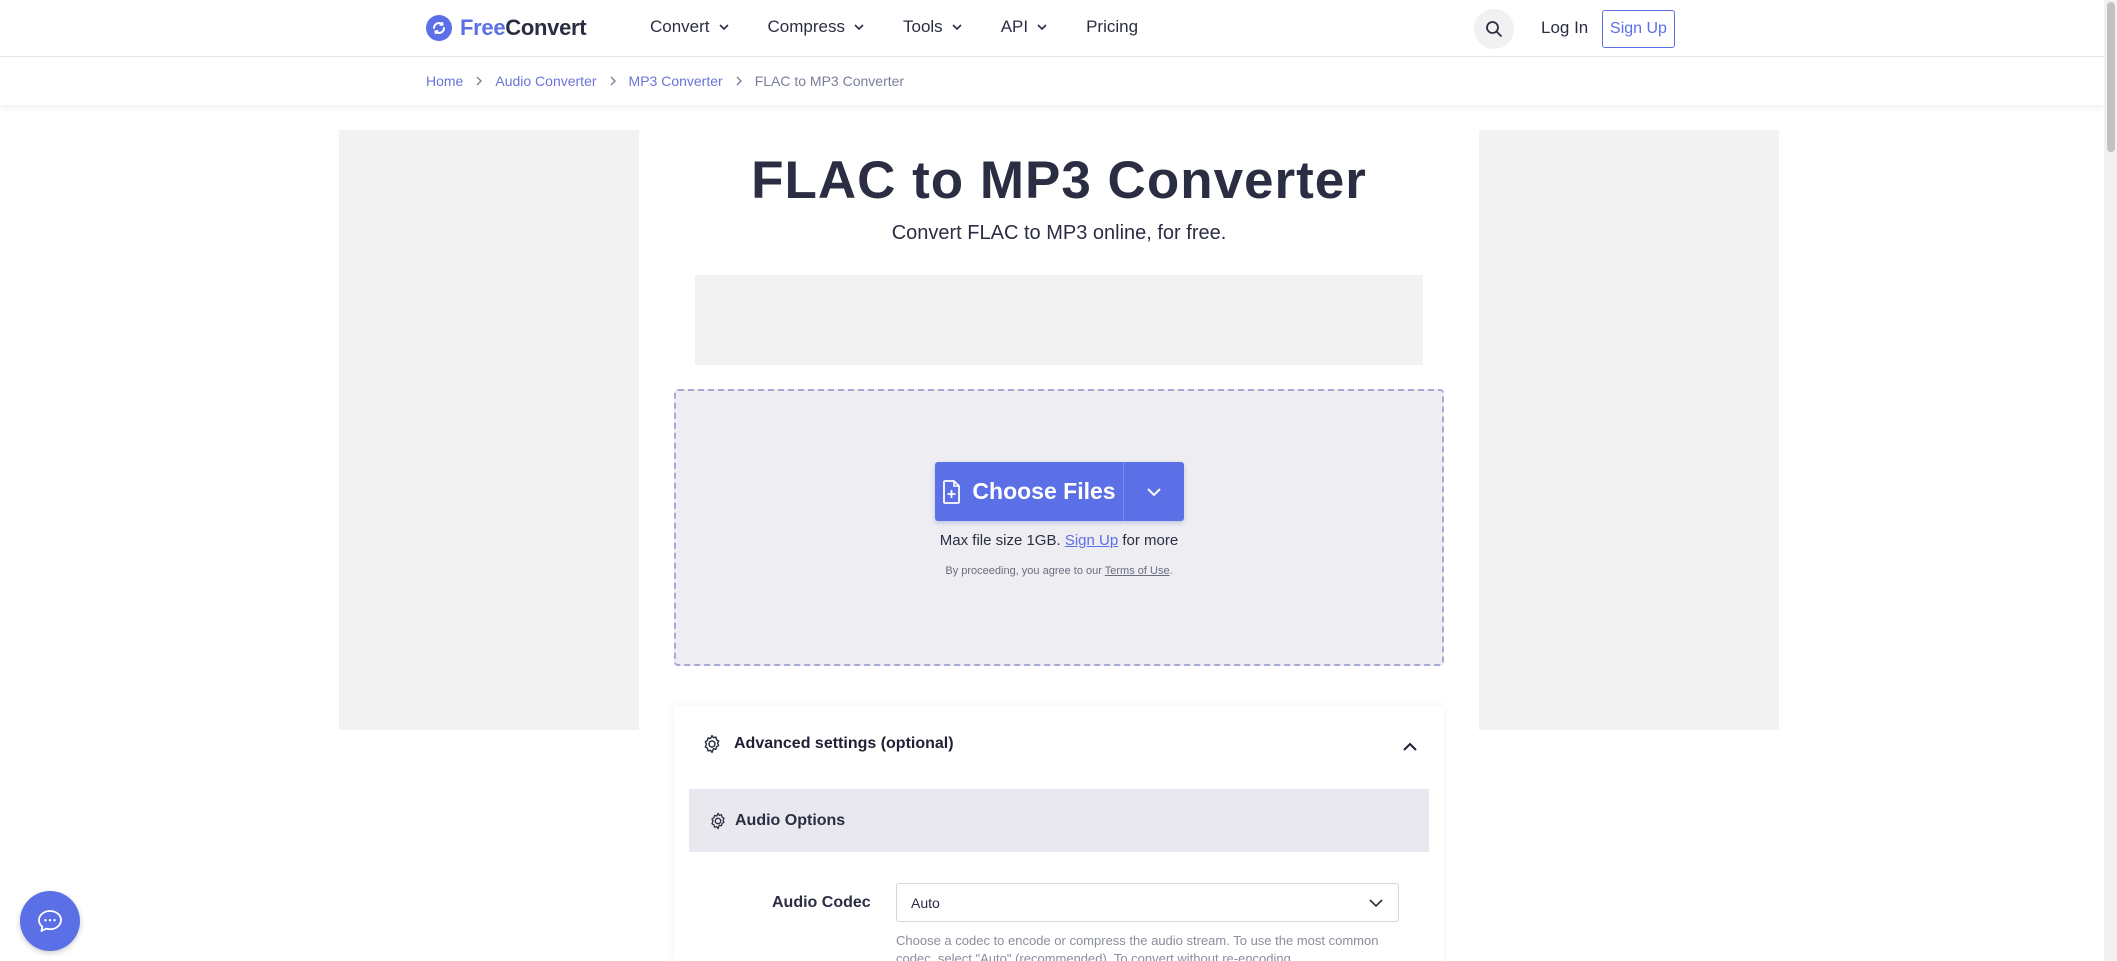 The image size is (2117, 961). I want to click on choose-source-dropdown, so click(1154, 491).